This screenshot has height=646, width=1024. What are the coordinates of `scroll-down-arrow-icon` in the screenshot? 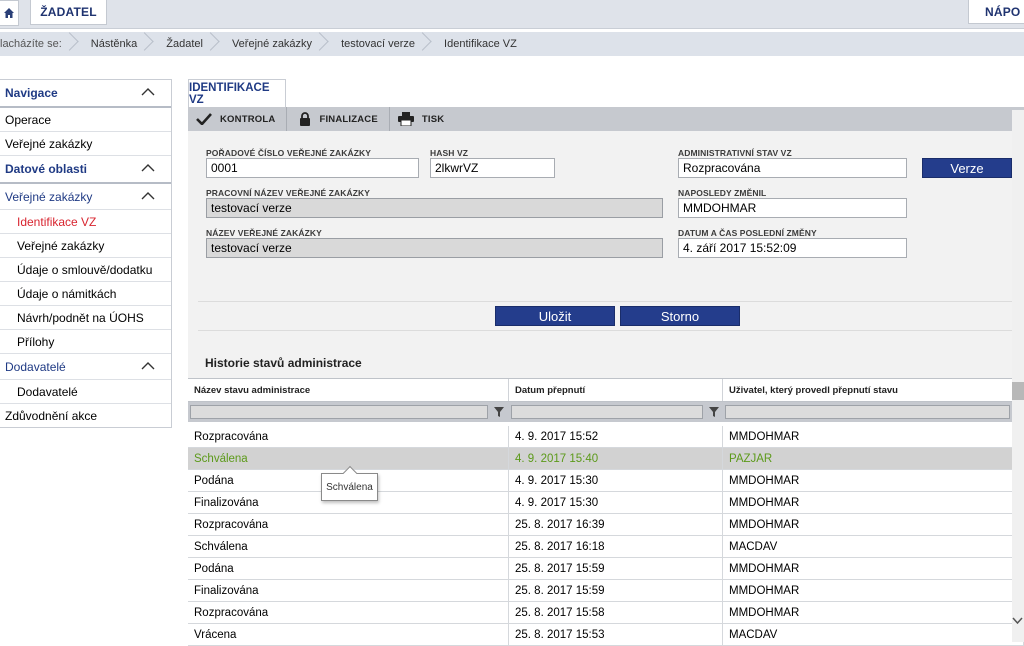 It's located at (1017, 621).